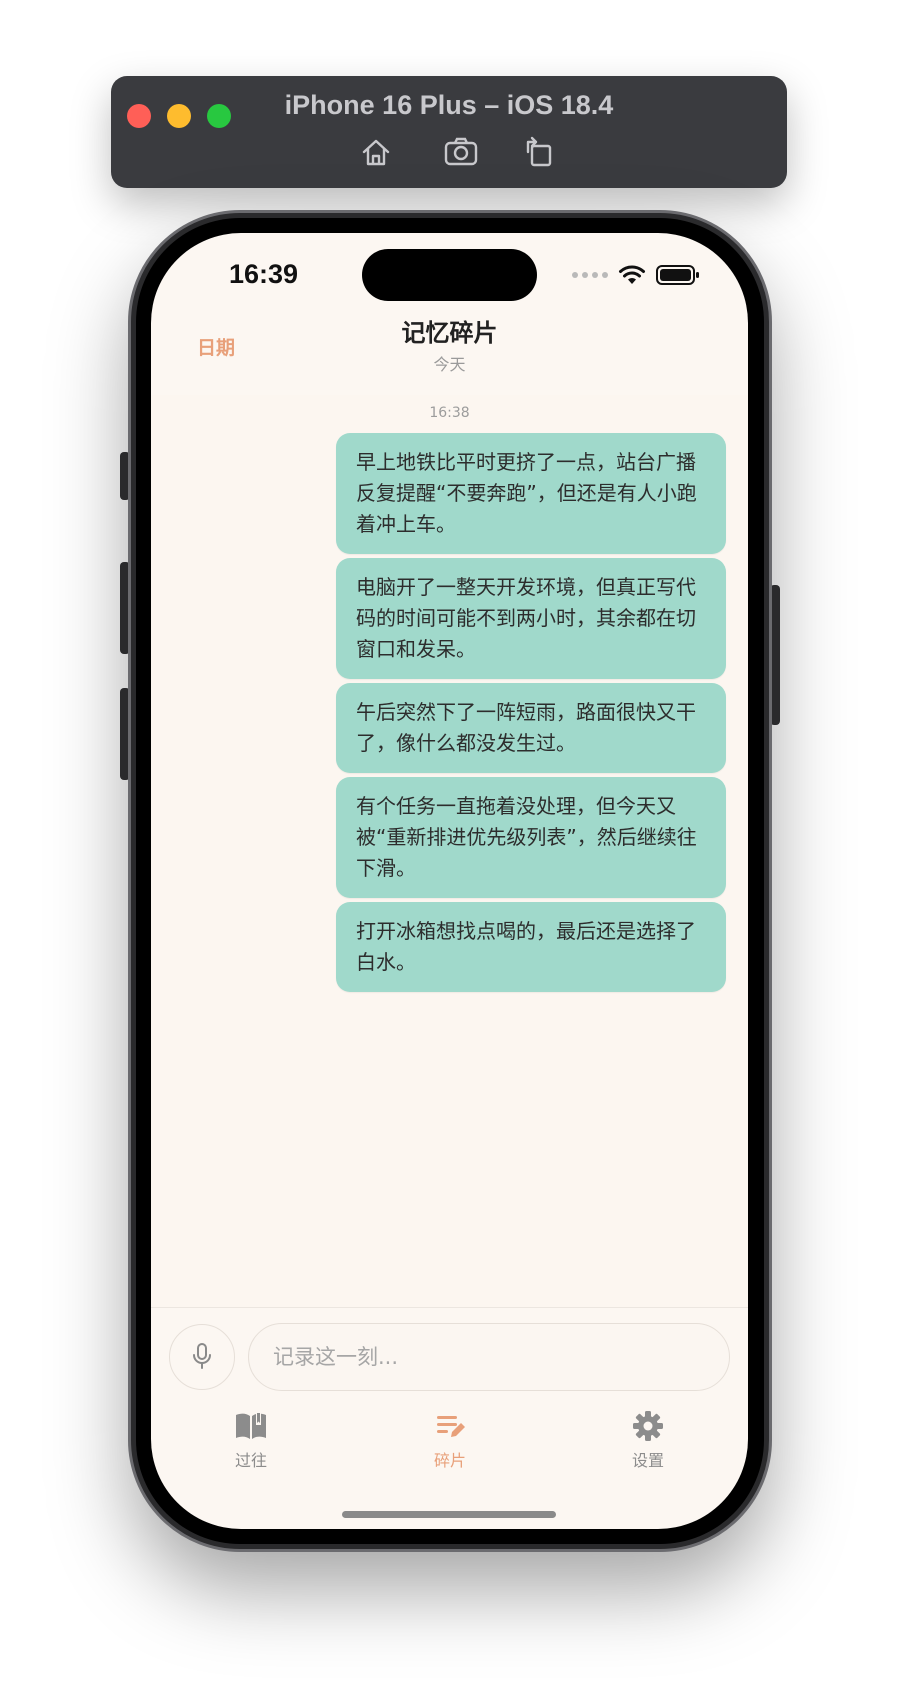 This screenshot has width=898, height=1704. Describe the element at coordinates (531, 947) in the screenshot. I see `message-bubble: 打开冰箱想找点喝的，最后还是选择了白水。` at that location.